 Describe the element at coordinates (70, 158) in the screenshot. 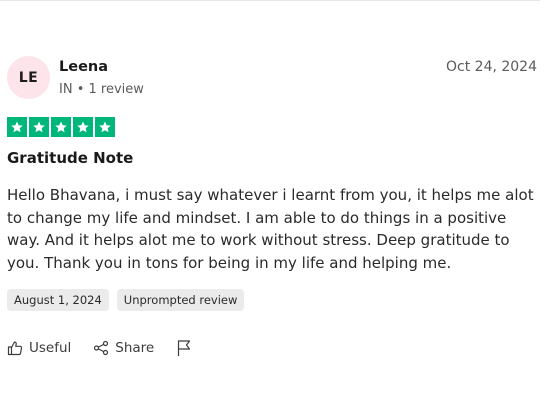

I see `review-title: Gratitude Note` at that location.